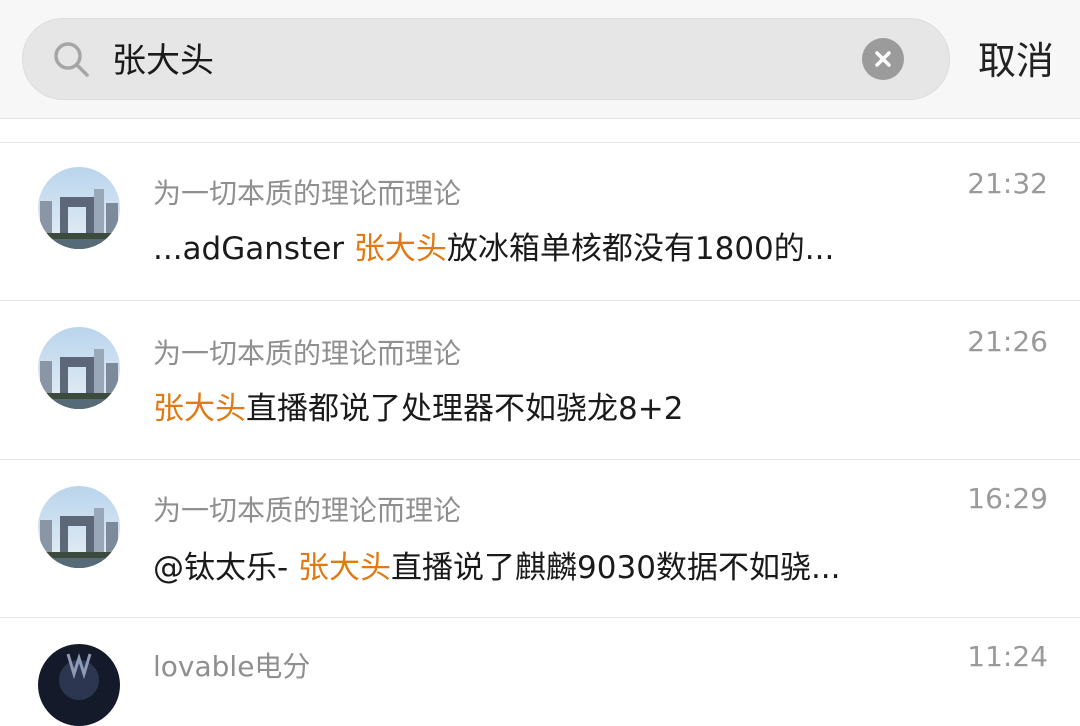 This screenshot has height=726, width=1080. Describe the element at coordinates (1007, 341) in the screenshot. I see `message-time: 21:26` at that location.